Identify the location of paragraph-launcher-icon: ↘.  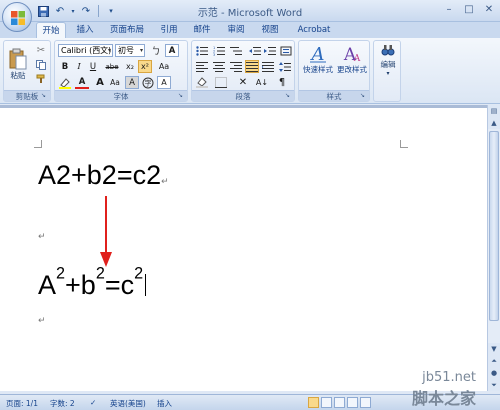
(288, 95).